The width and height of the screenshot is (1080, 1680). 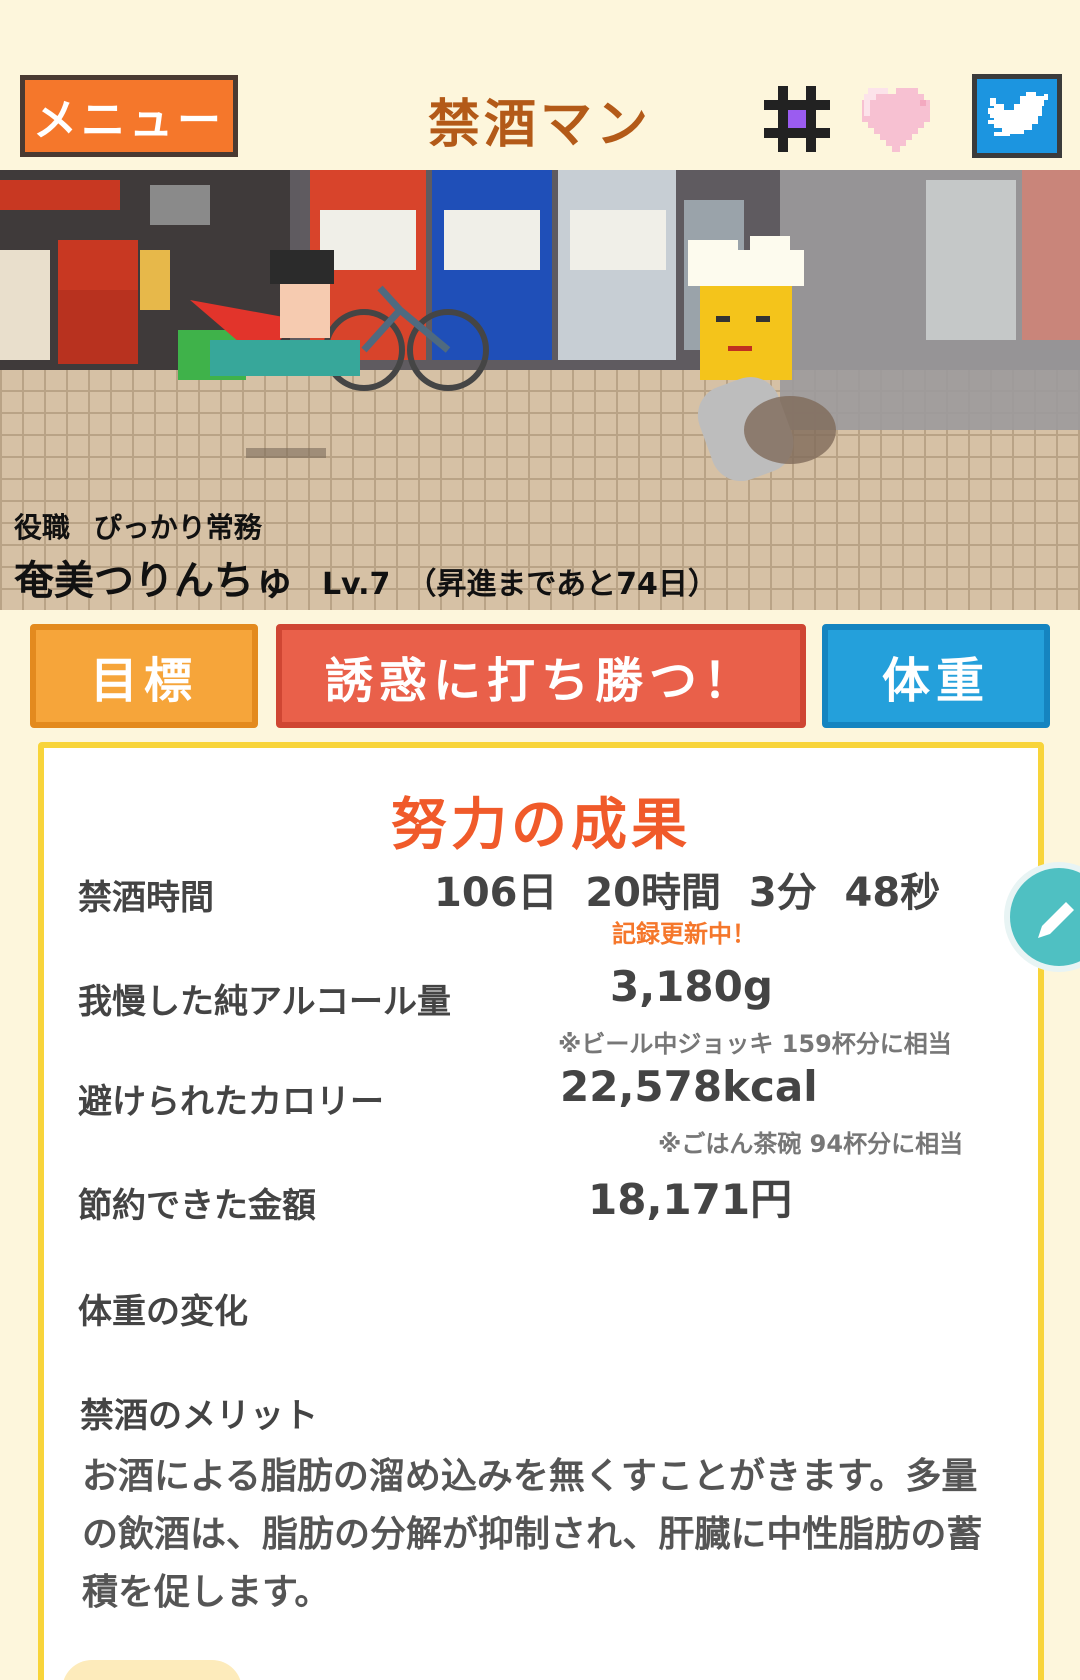 I want to click on money-value: 18,171円, so click(x=690, y=1199).